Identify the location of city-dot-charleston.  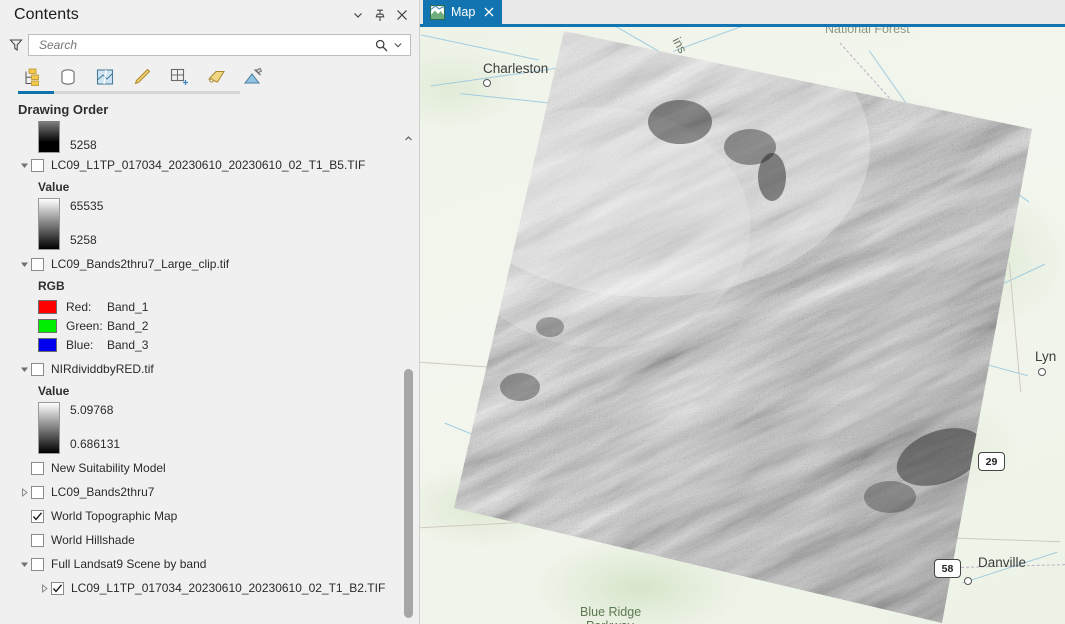
(487, 83).